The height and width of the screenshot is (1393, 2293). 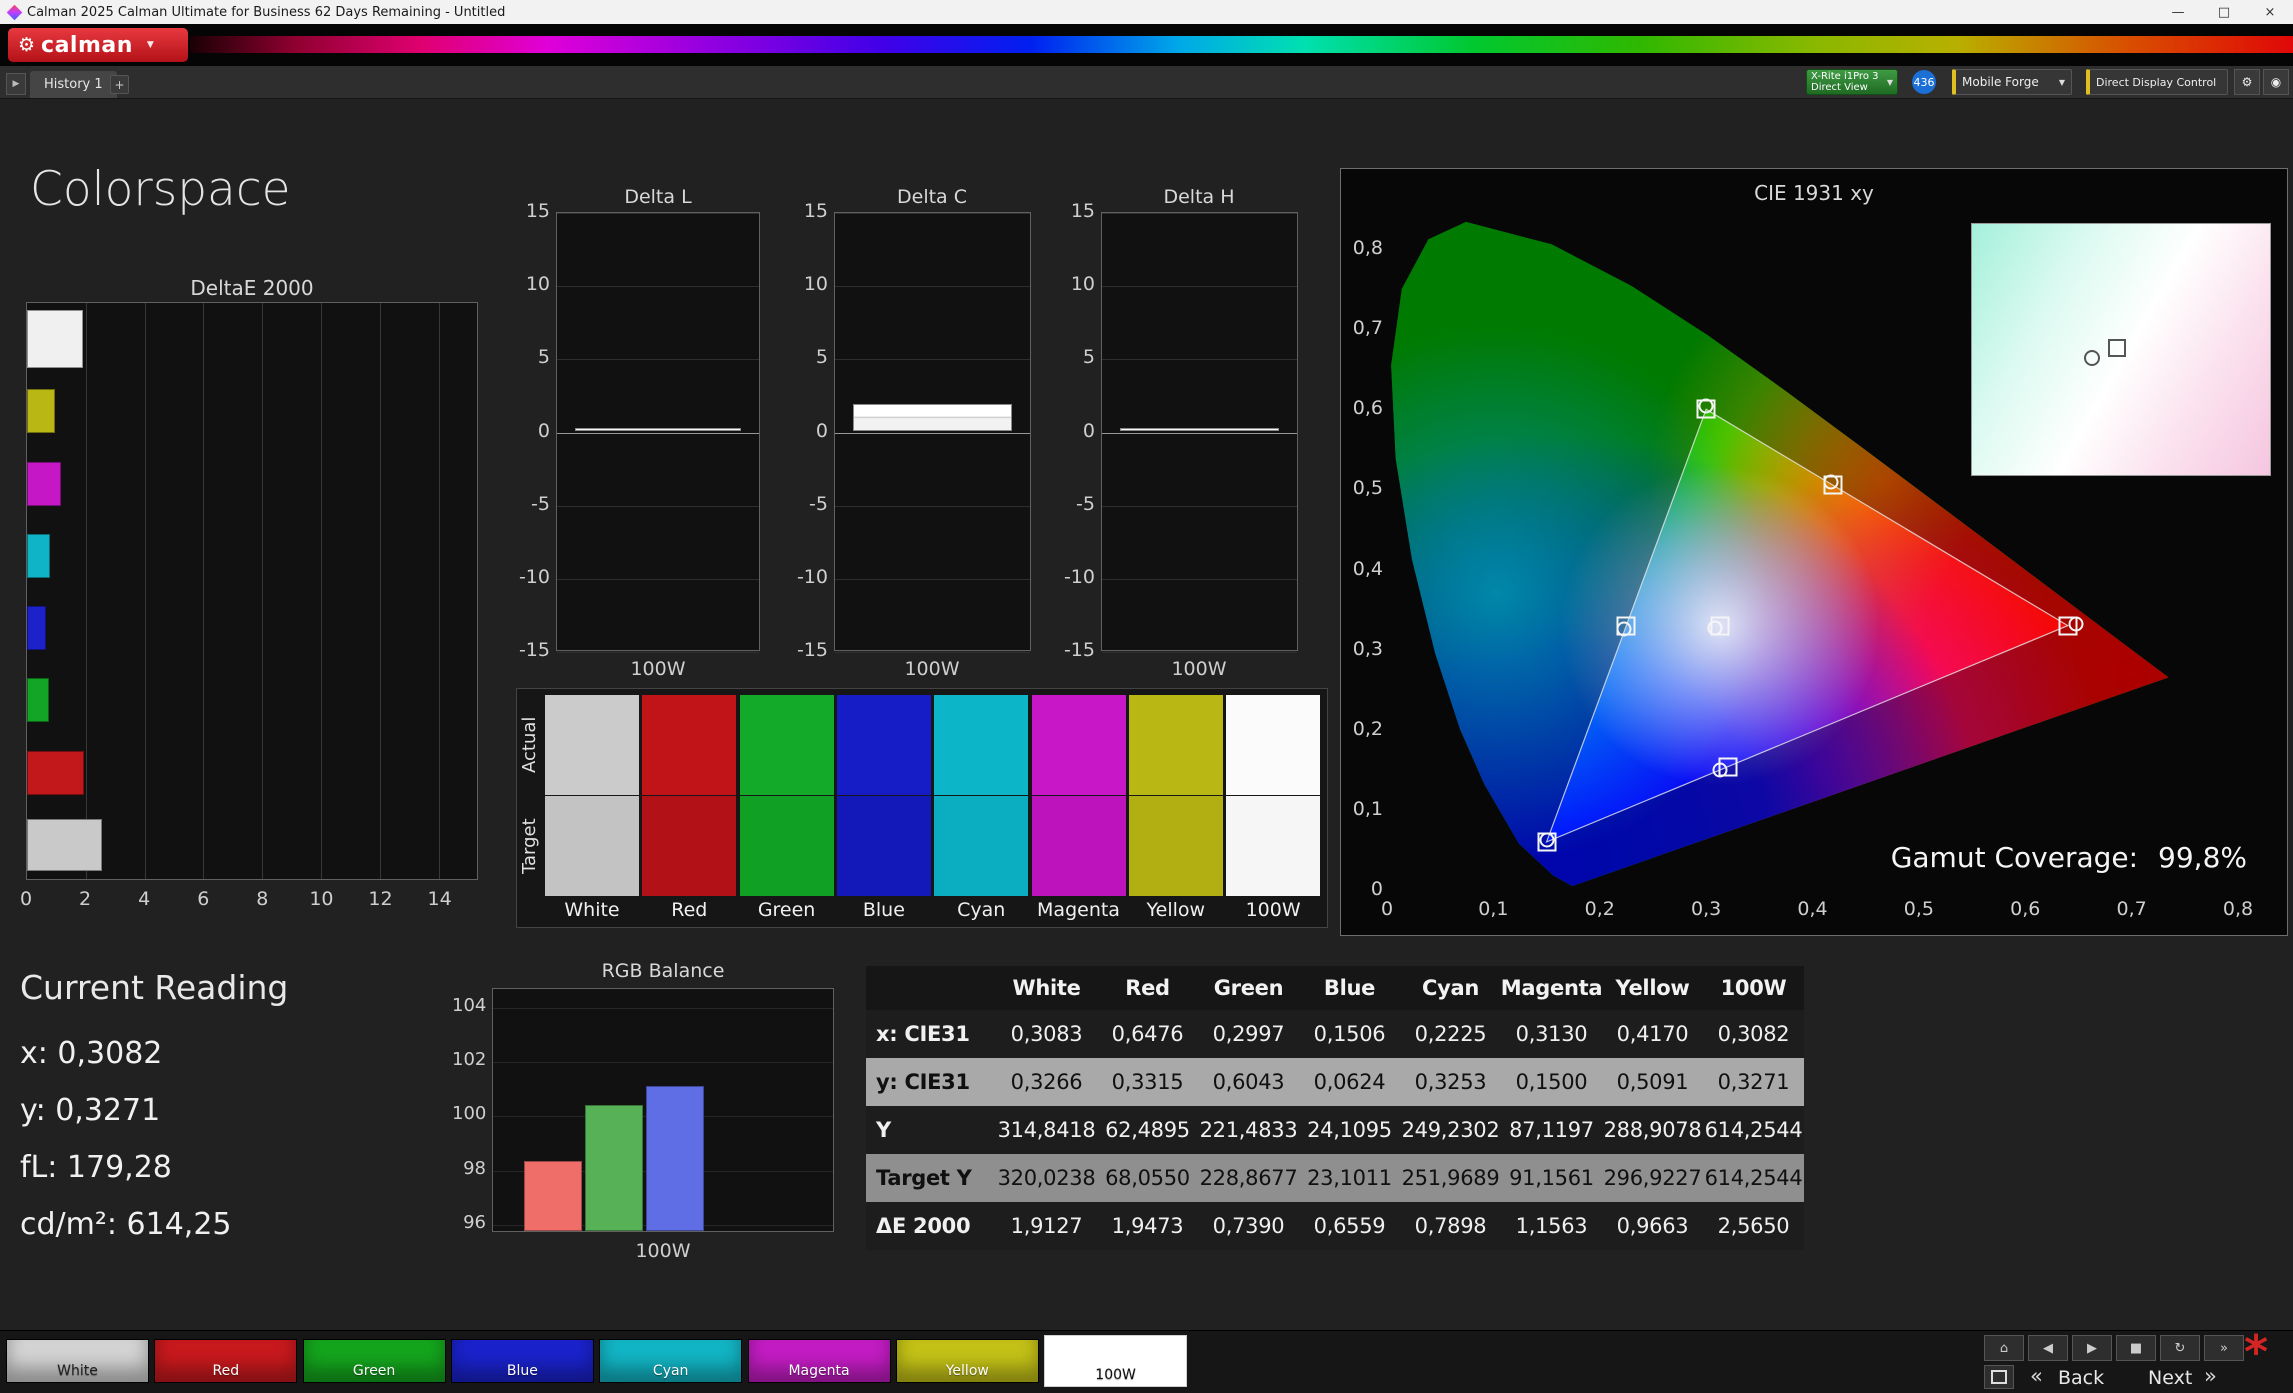 What do you see at coordinates (1367, 408) in the screenshot?
I see `cie-y-tick-label: 0,6` at bounding box center [1367, 408].